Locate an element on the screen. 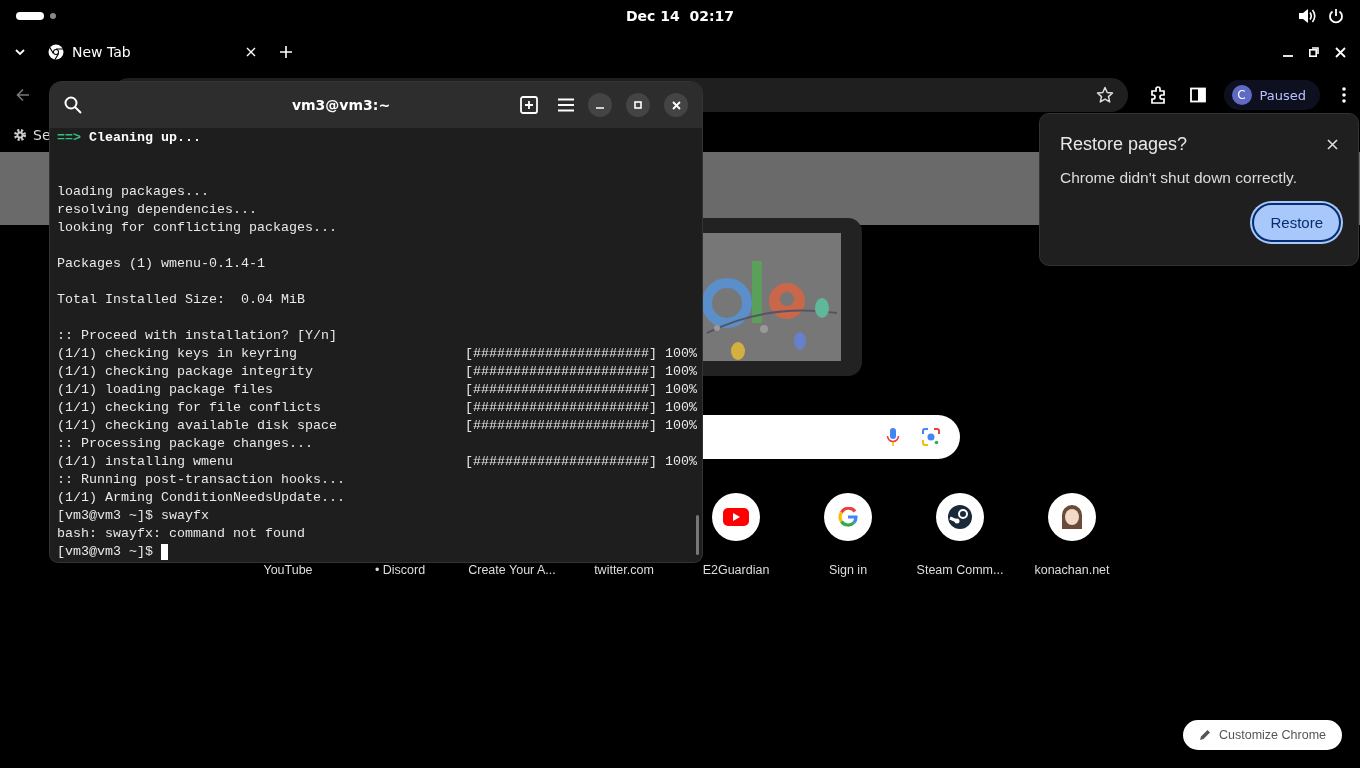 The height and width of the screenshot is (768, 1360). terminal-line: :: Proceed with installation? [Y/n] is located at coordinates (197, 336).